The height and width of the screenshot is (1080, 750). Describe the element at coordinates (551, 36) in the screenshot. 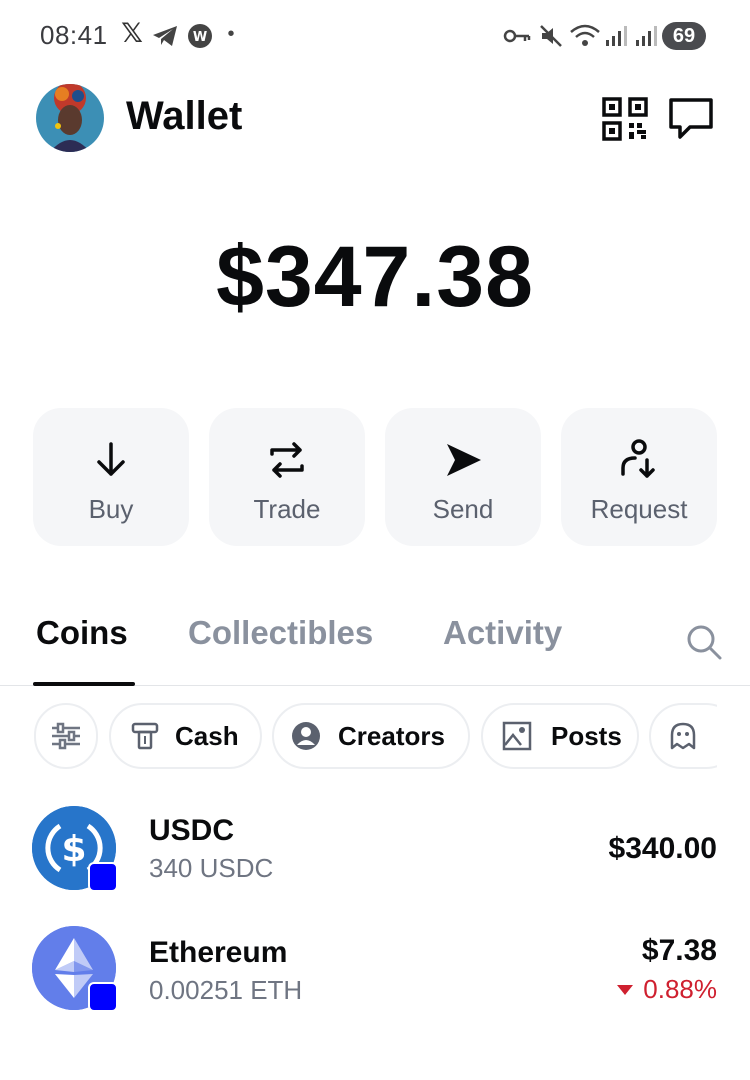

I see `mute-icon` at that location.